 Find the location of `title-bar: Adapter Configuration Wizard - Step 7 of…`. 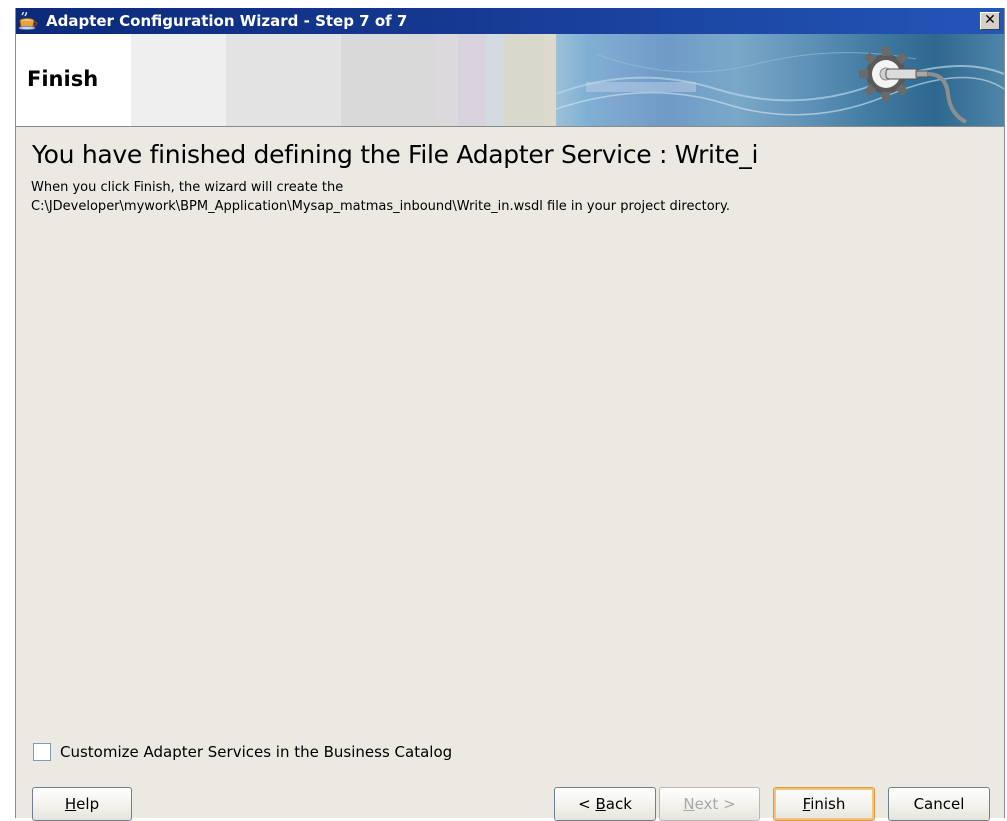

title-bar: Adapter Configuration Wizard - Step 7 of… is located at coordinates (510, 21).